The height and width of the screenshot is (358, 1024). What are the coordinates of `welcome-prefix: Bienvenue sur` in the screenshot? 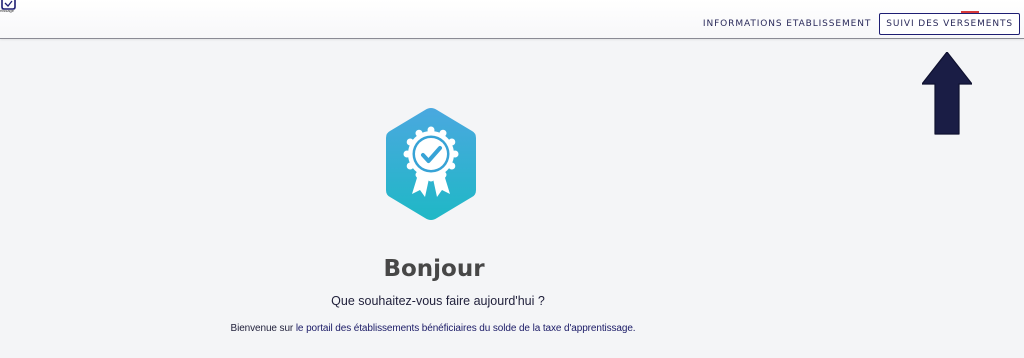 It's located at (263, 328).